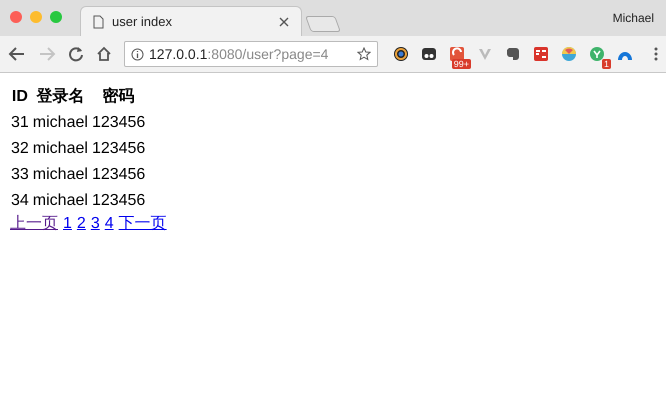  I want to click on badge: 99+, so click(461, 64).